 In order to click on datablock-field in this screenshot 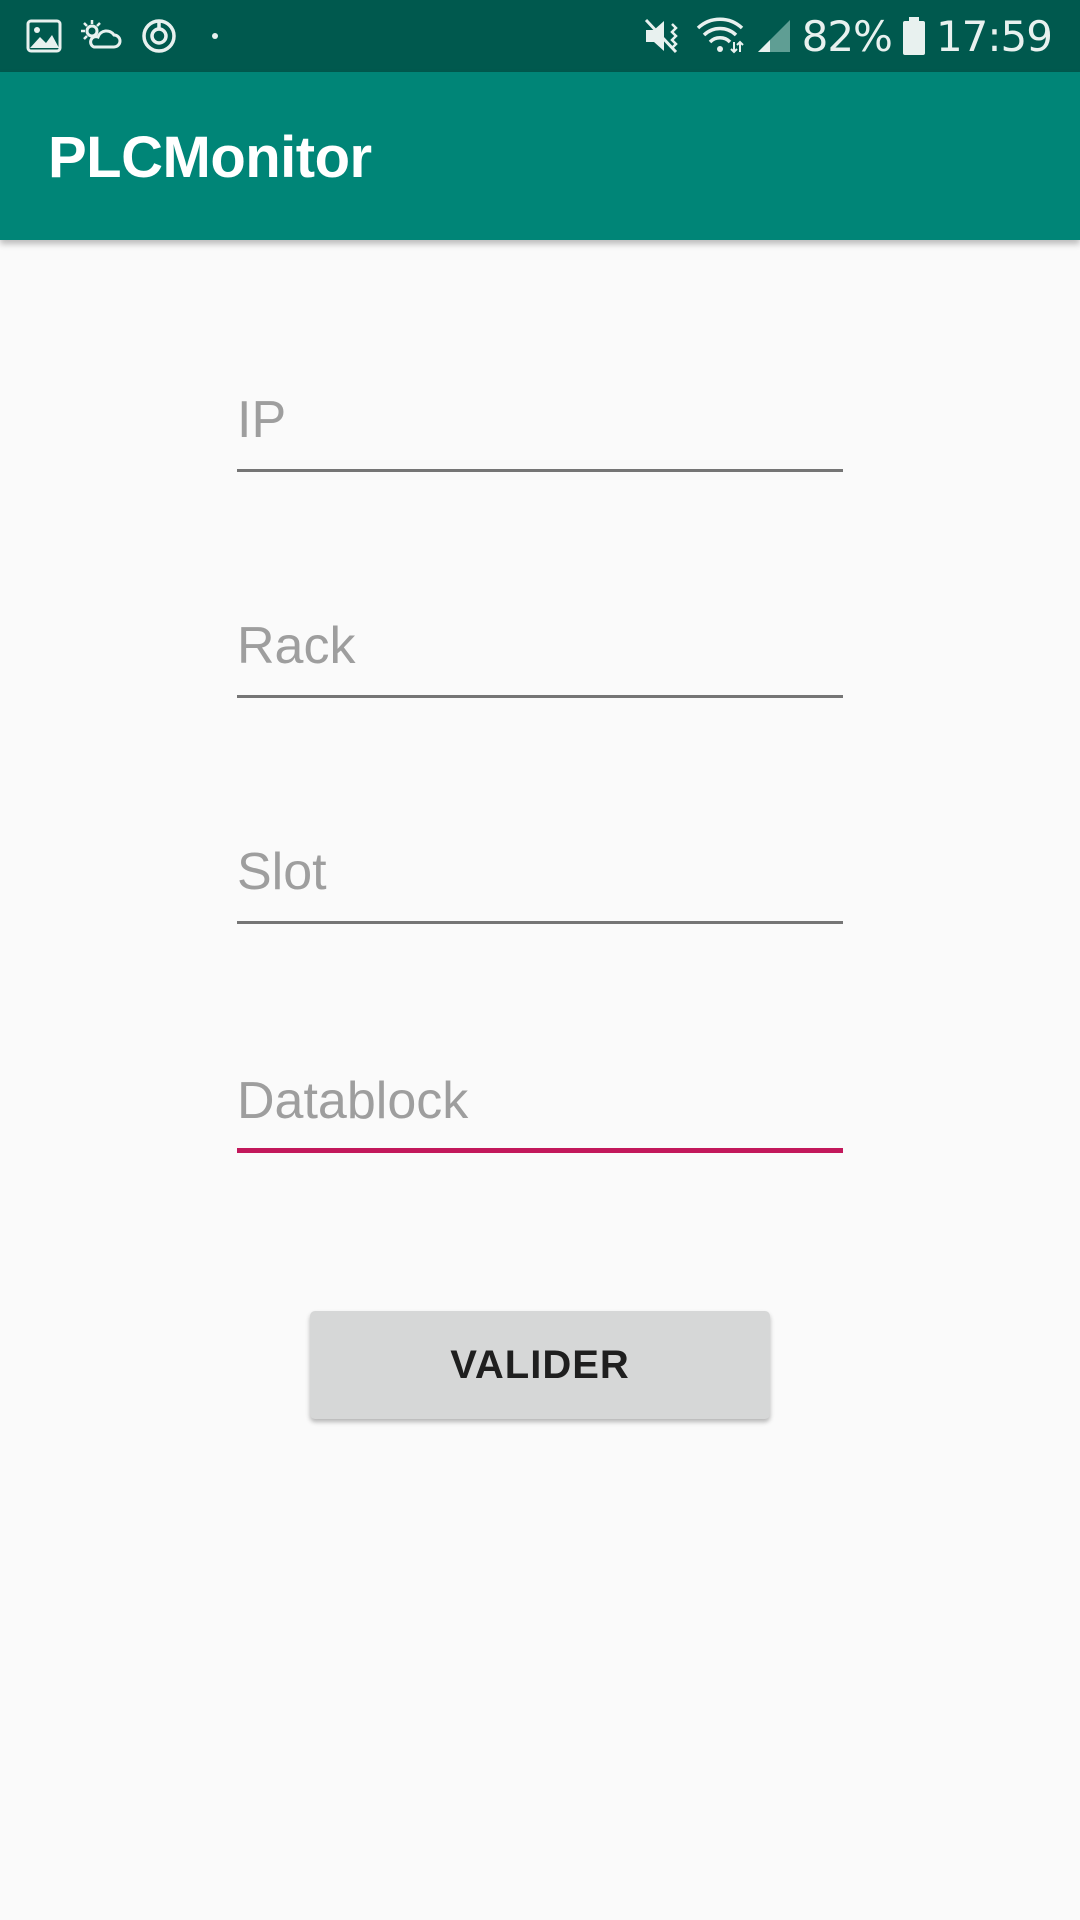, I will do `click(540, 1103)`.